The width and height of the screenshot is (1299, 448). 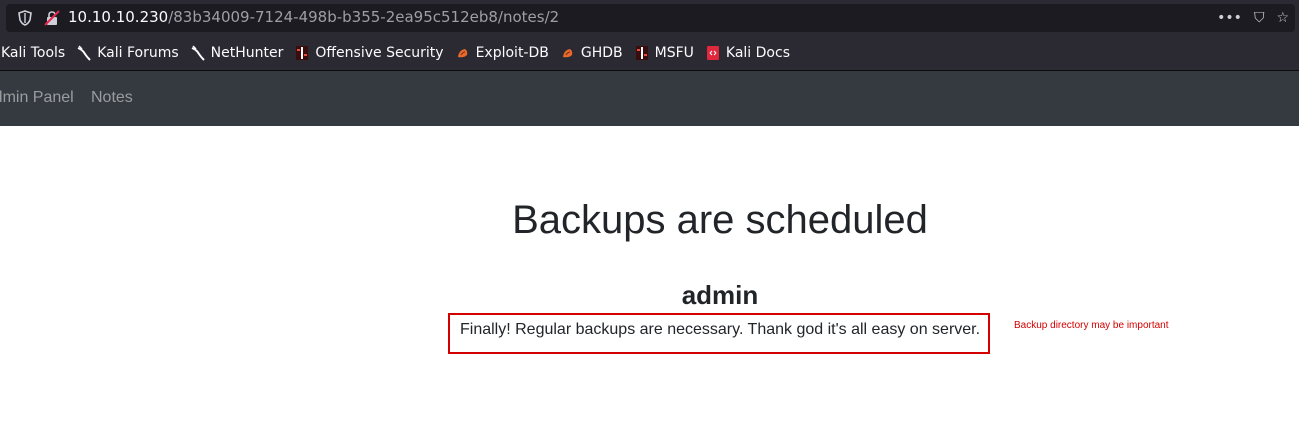 I want to click on bookmark-ghdb: GHDB, so click(x=592, y=53).